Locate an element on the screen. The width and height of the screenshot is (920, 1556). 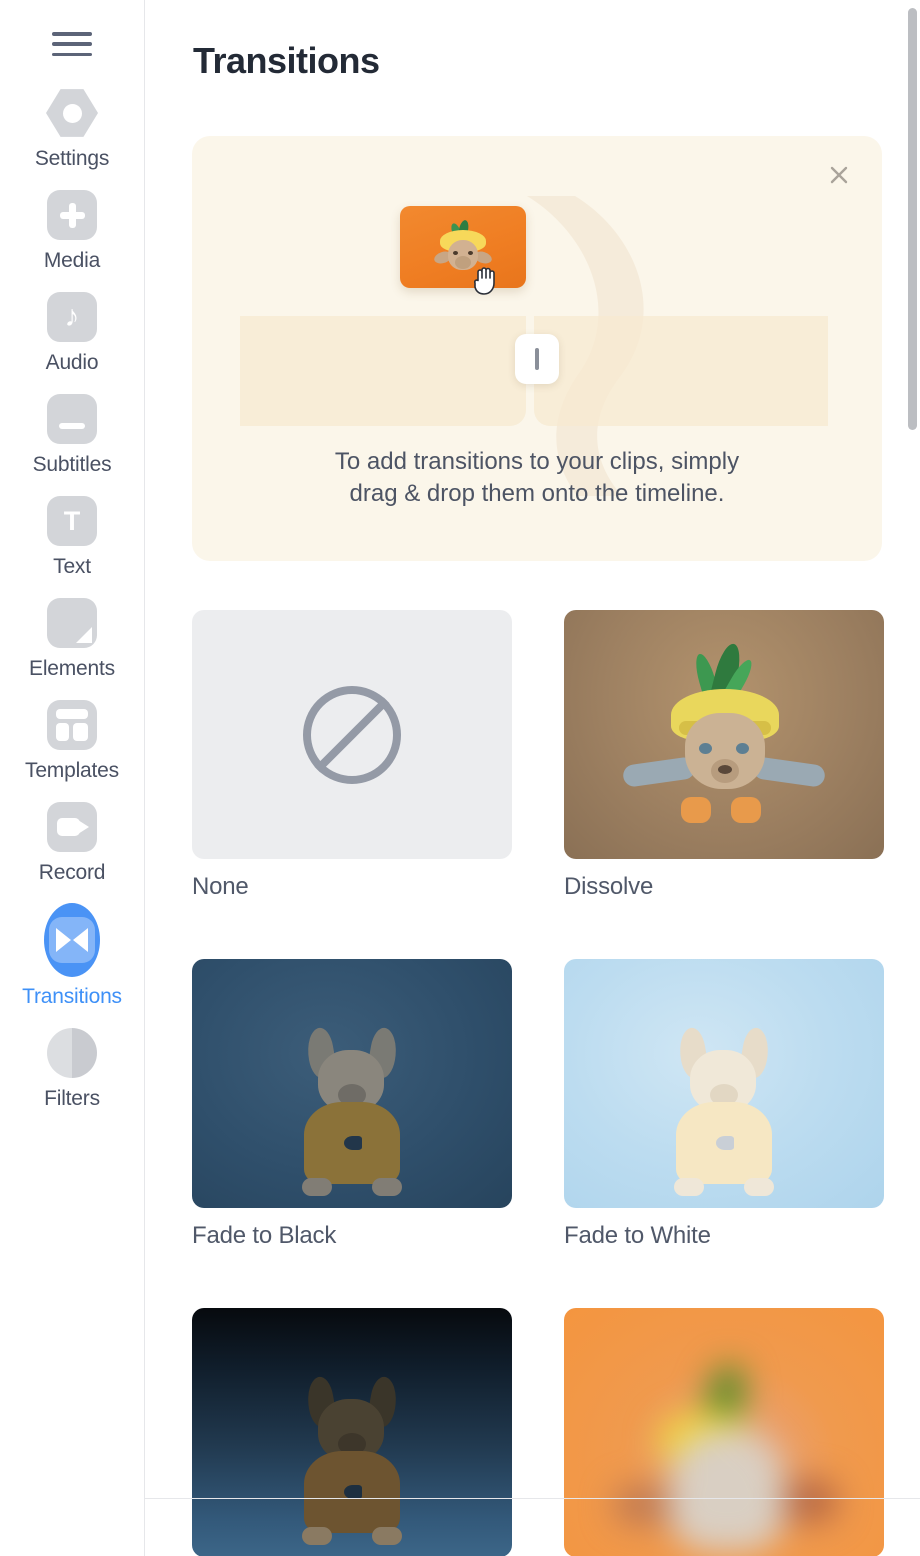
hamburger-icon is located at coordinates (72, 44).